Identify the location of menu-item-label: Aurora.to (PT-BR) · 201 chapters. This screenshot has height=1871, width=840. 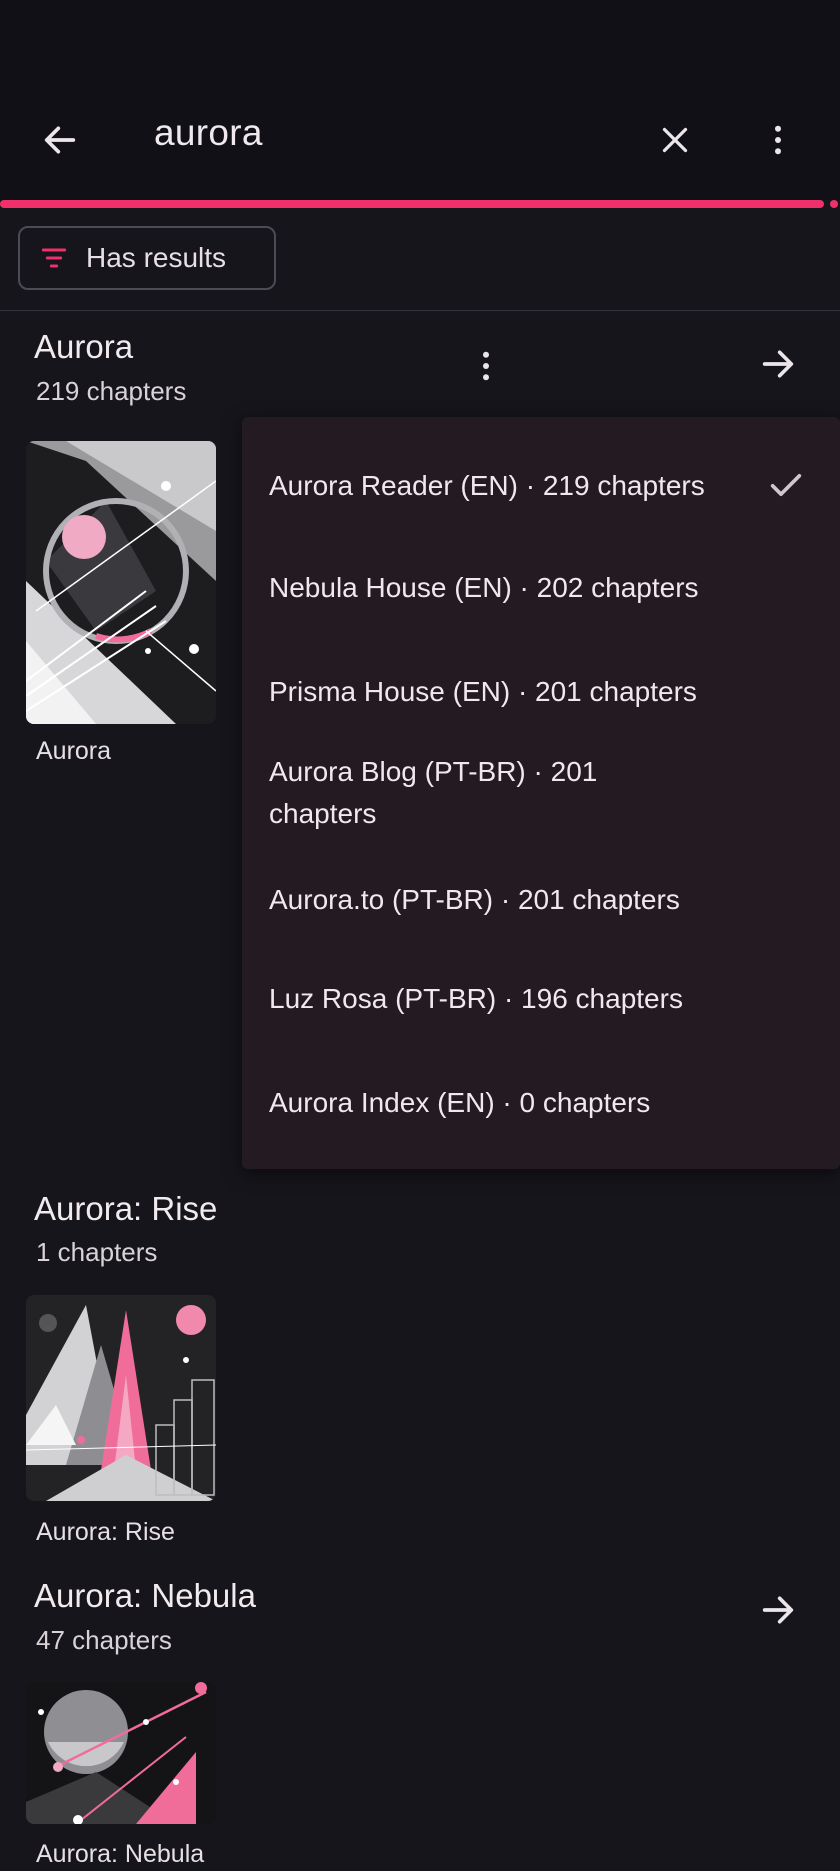
(474, 899).